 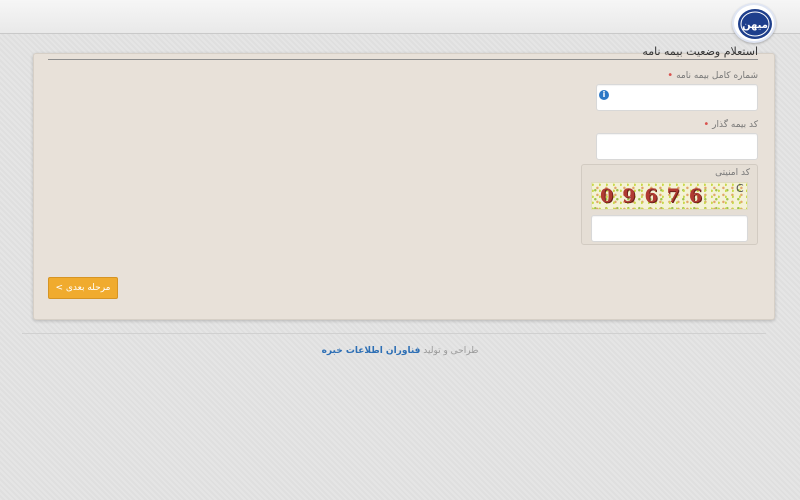 What do you see at coordinates (677, 97) in the screenshot?
I see `policy-number-input` at bounding box center [677, 97].